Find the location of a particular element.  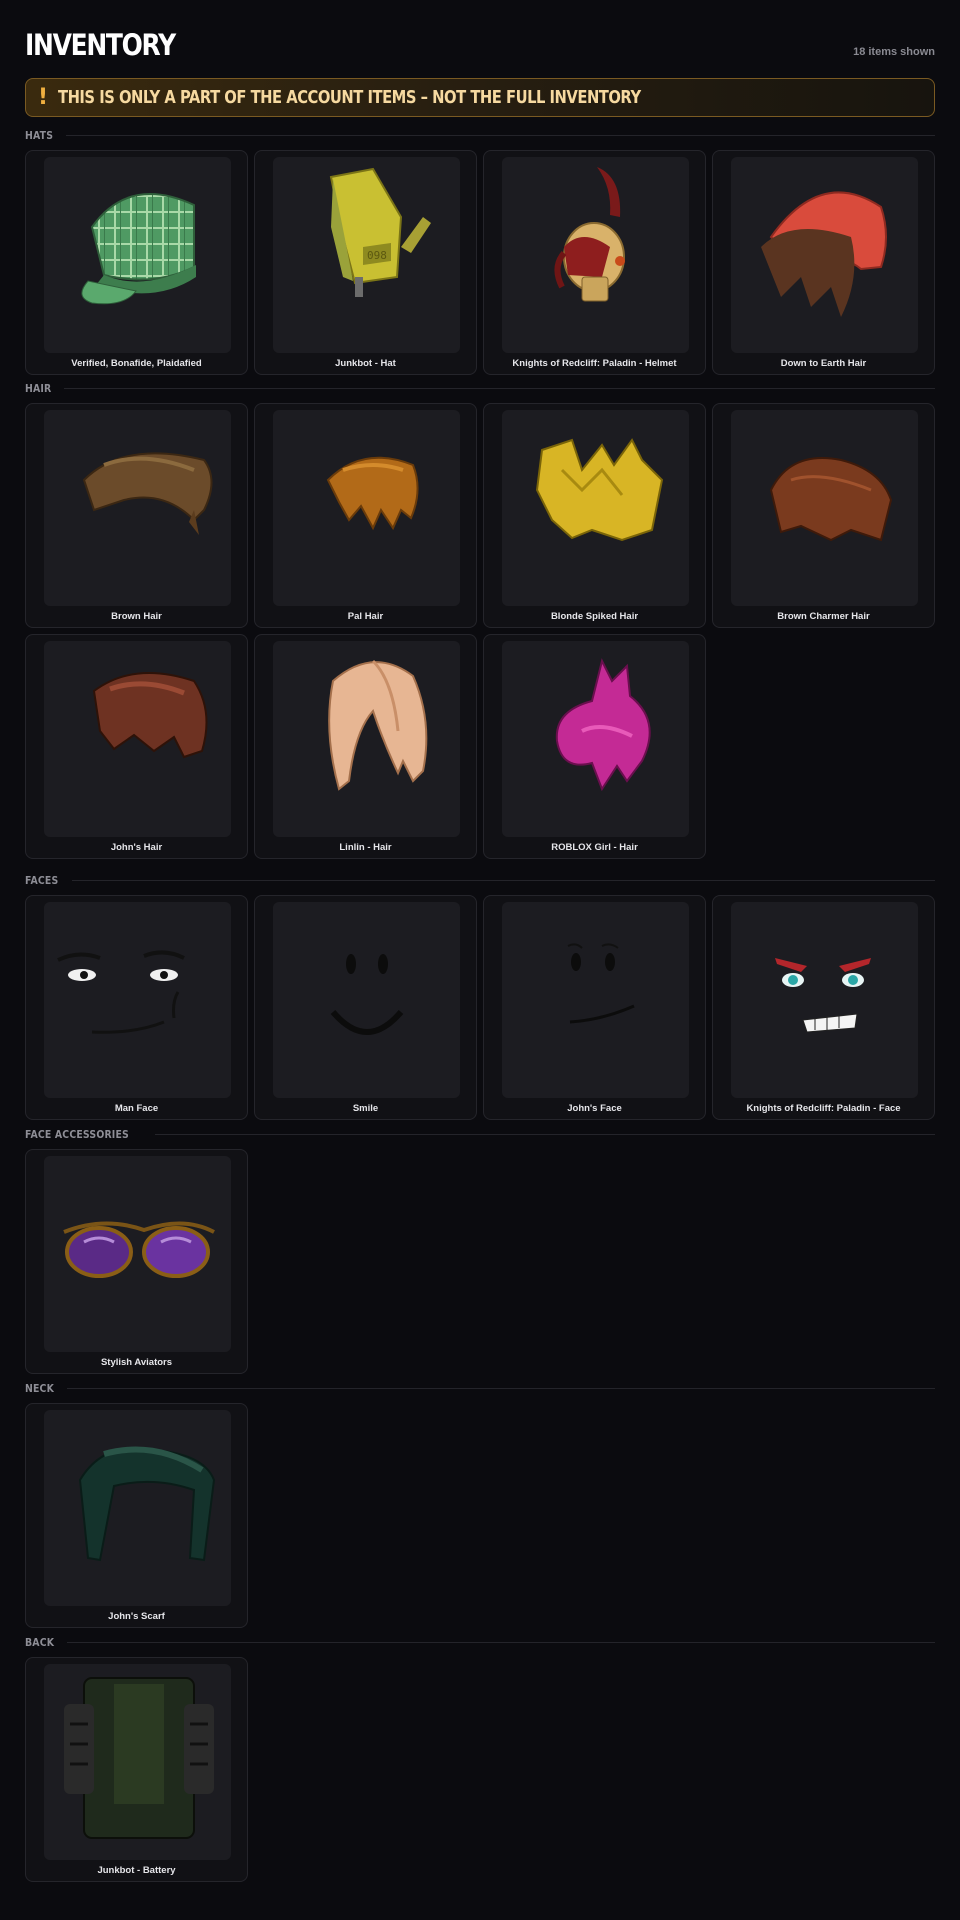

paladin-face-icon is located at coordinates (823, 995).